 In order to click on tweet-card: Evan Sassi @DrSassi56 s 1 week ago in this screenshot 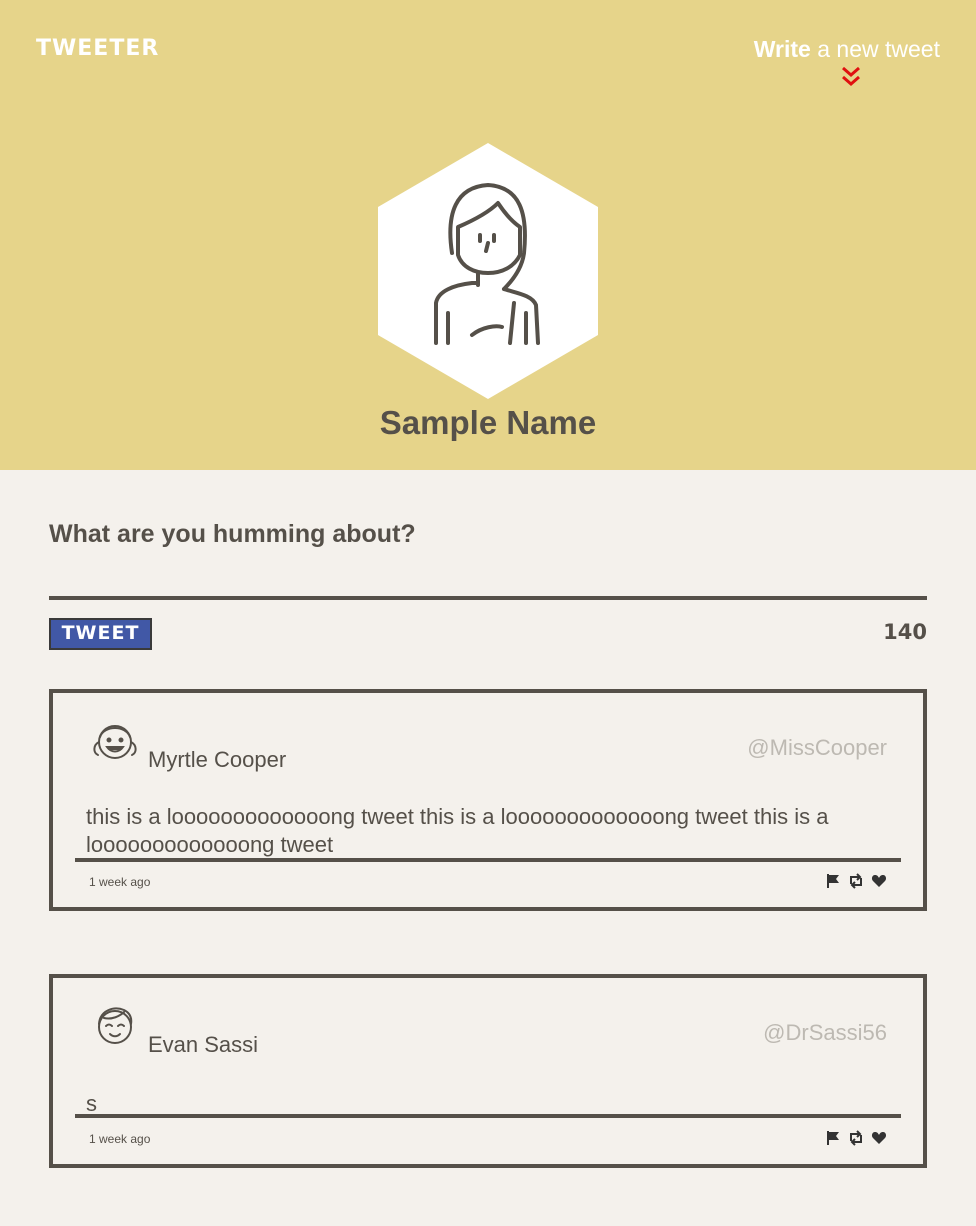, I will do `click(488, 1071)`.